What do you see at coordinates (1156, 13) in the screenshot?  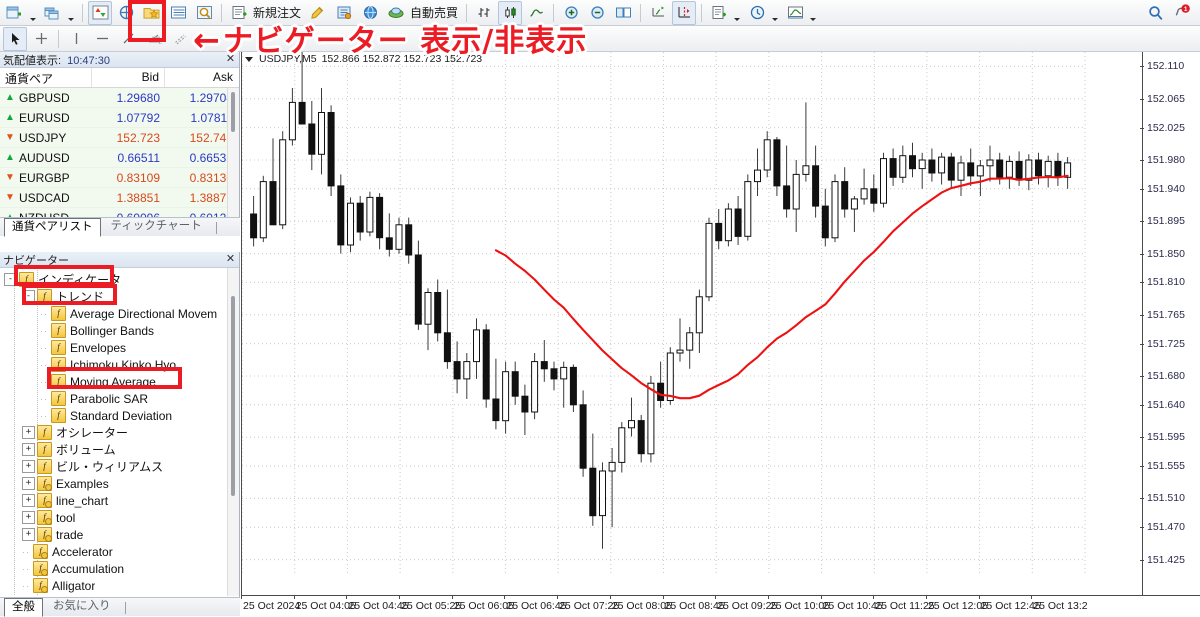 I see `search-button` at bounding box center [1156, 13].